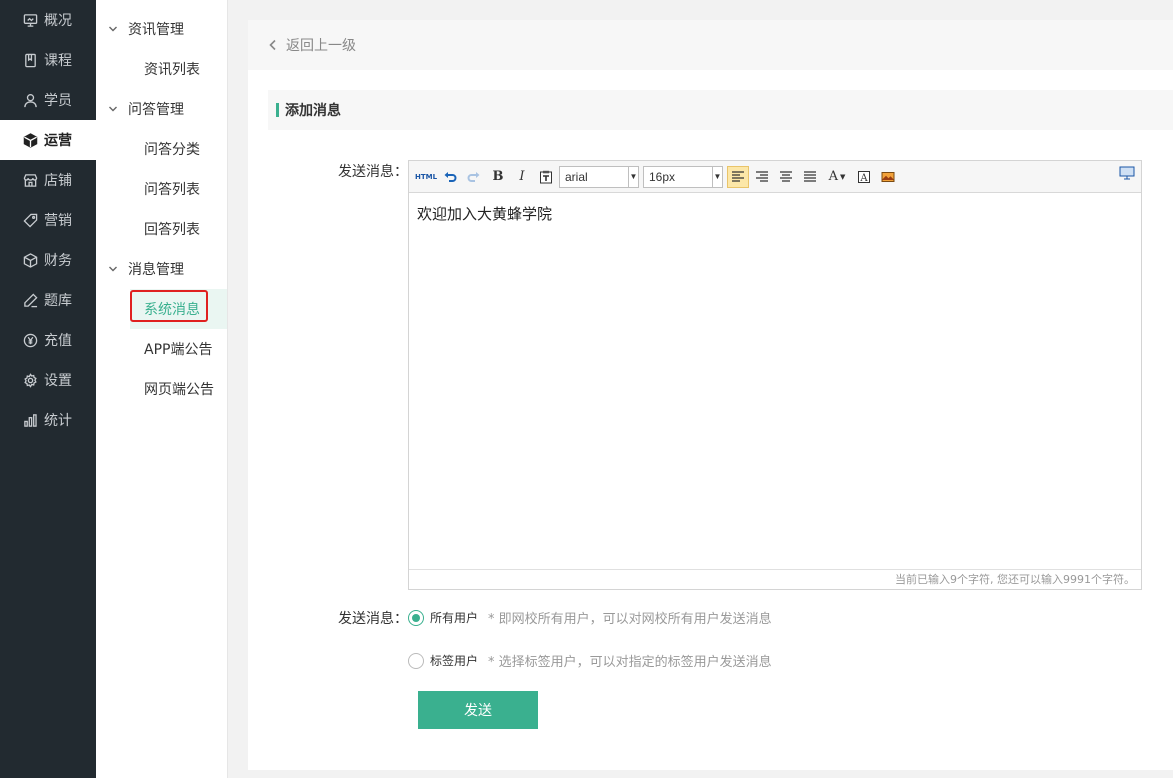  I want to click on monitor-fullscreen-icon, so click(1127, 173).